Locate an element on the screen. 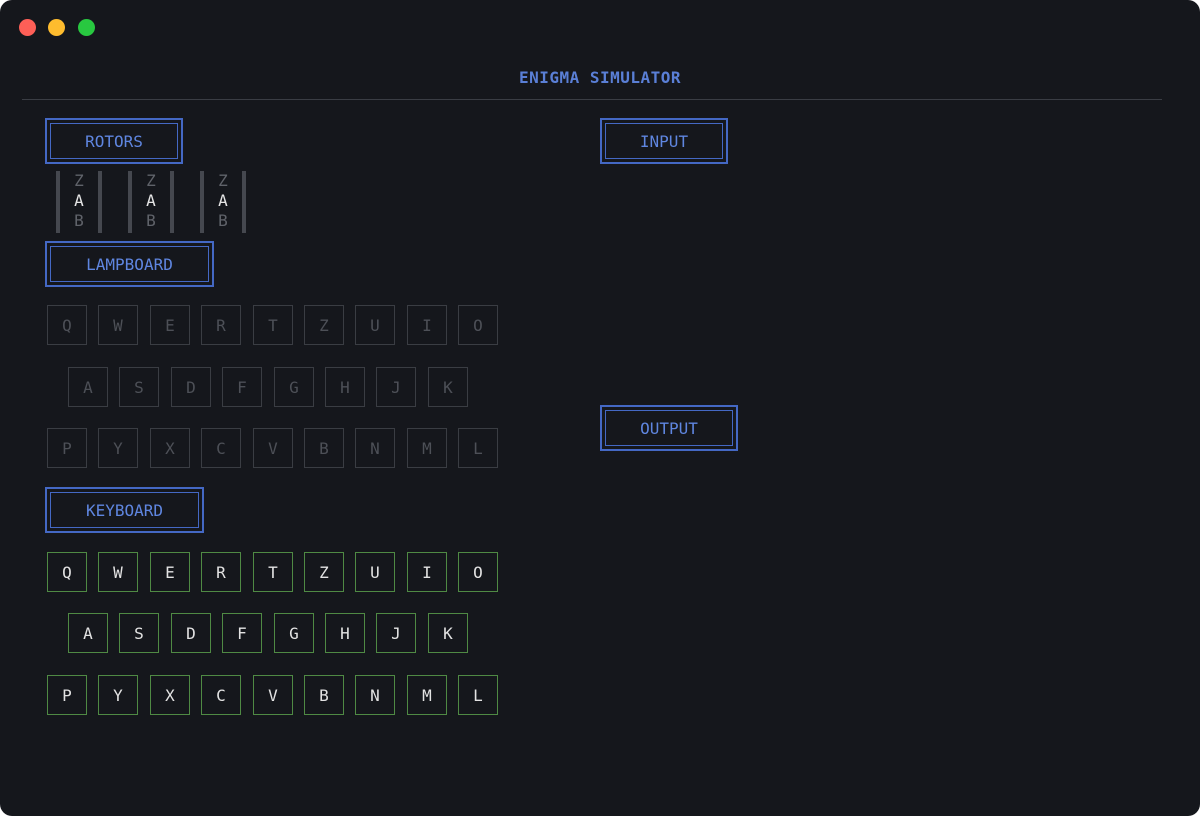 The width and height of the screenshot is (1200, 816). keyboard-key: I is located at coordinates (427, 572).